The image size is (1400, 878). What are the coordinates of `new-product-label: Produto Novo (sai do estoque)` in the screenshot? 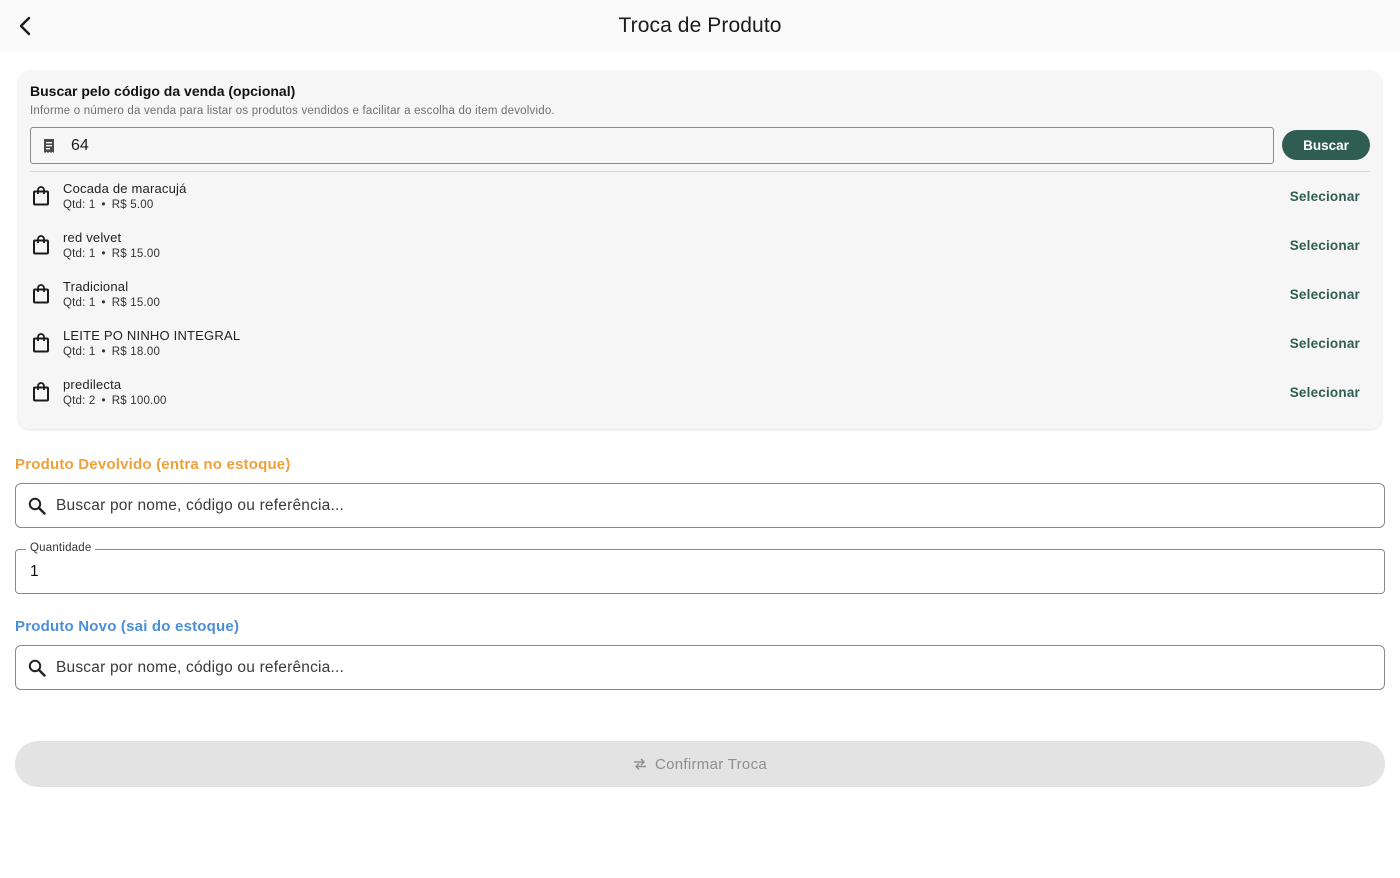 It's located at (127, 626).